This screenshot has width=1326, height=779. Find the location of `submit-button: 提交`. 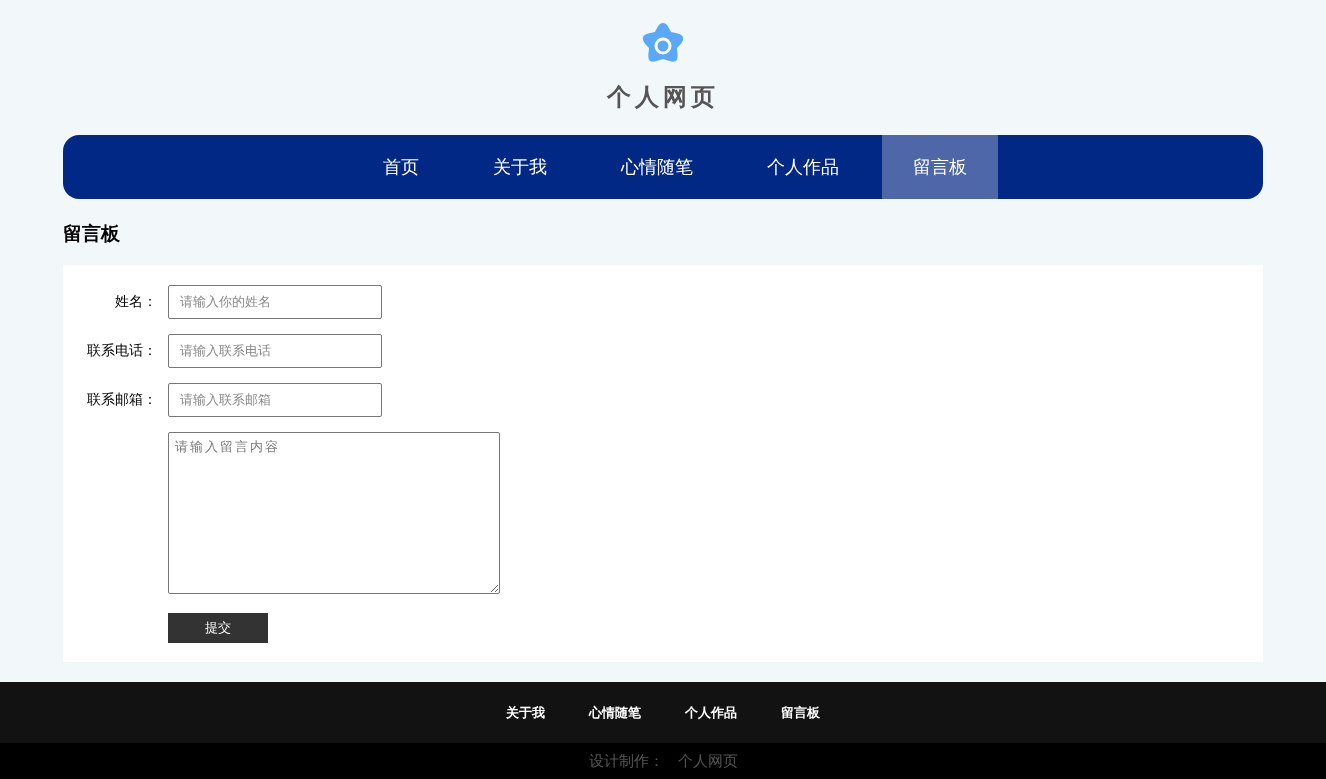

submit-button: 提交 is located at coordinates (218, 627).